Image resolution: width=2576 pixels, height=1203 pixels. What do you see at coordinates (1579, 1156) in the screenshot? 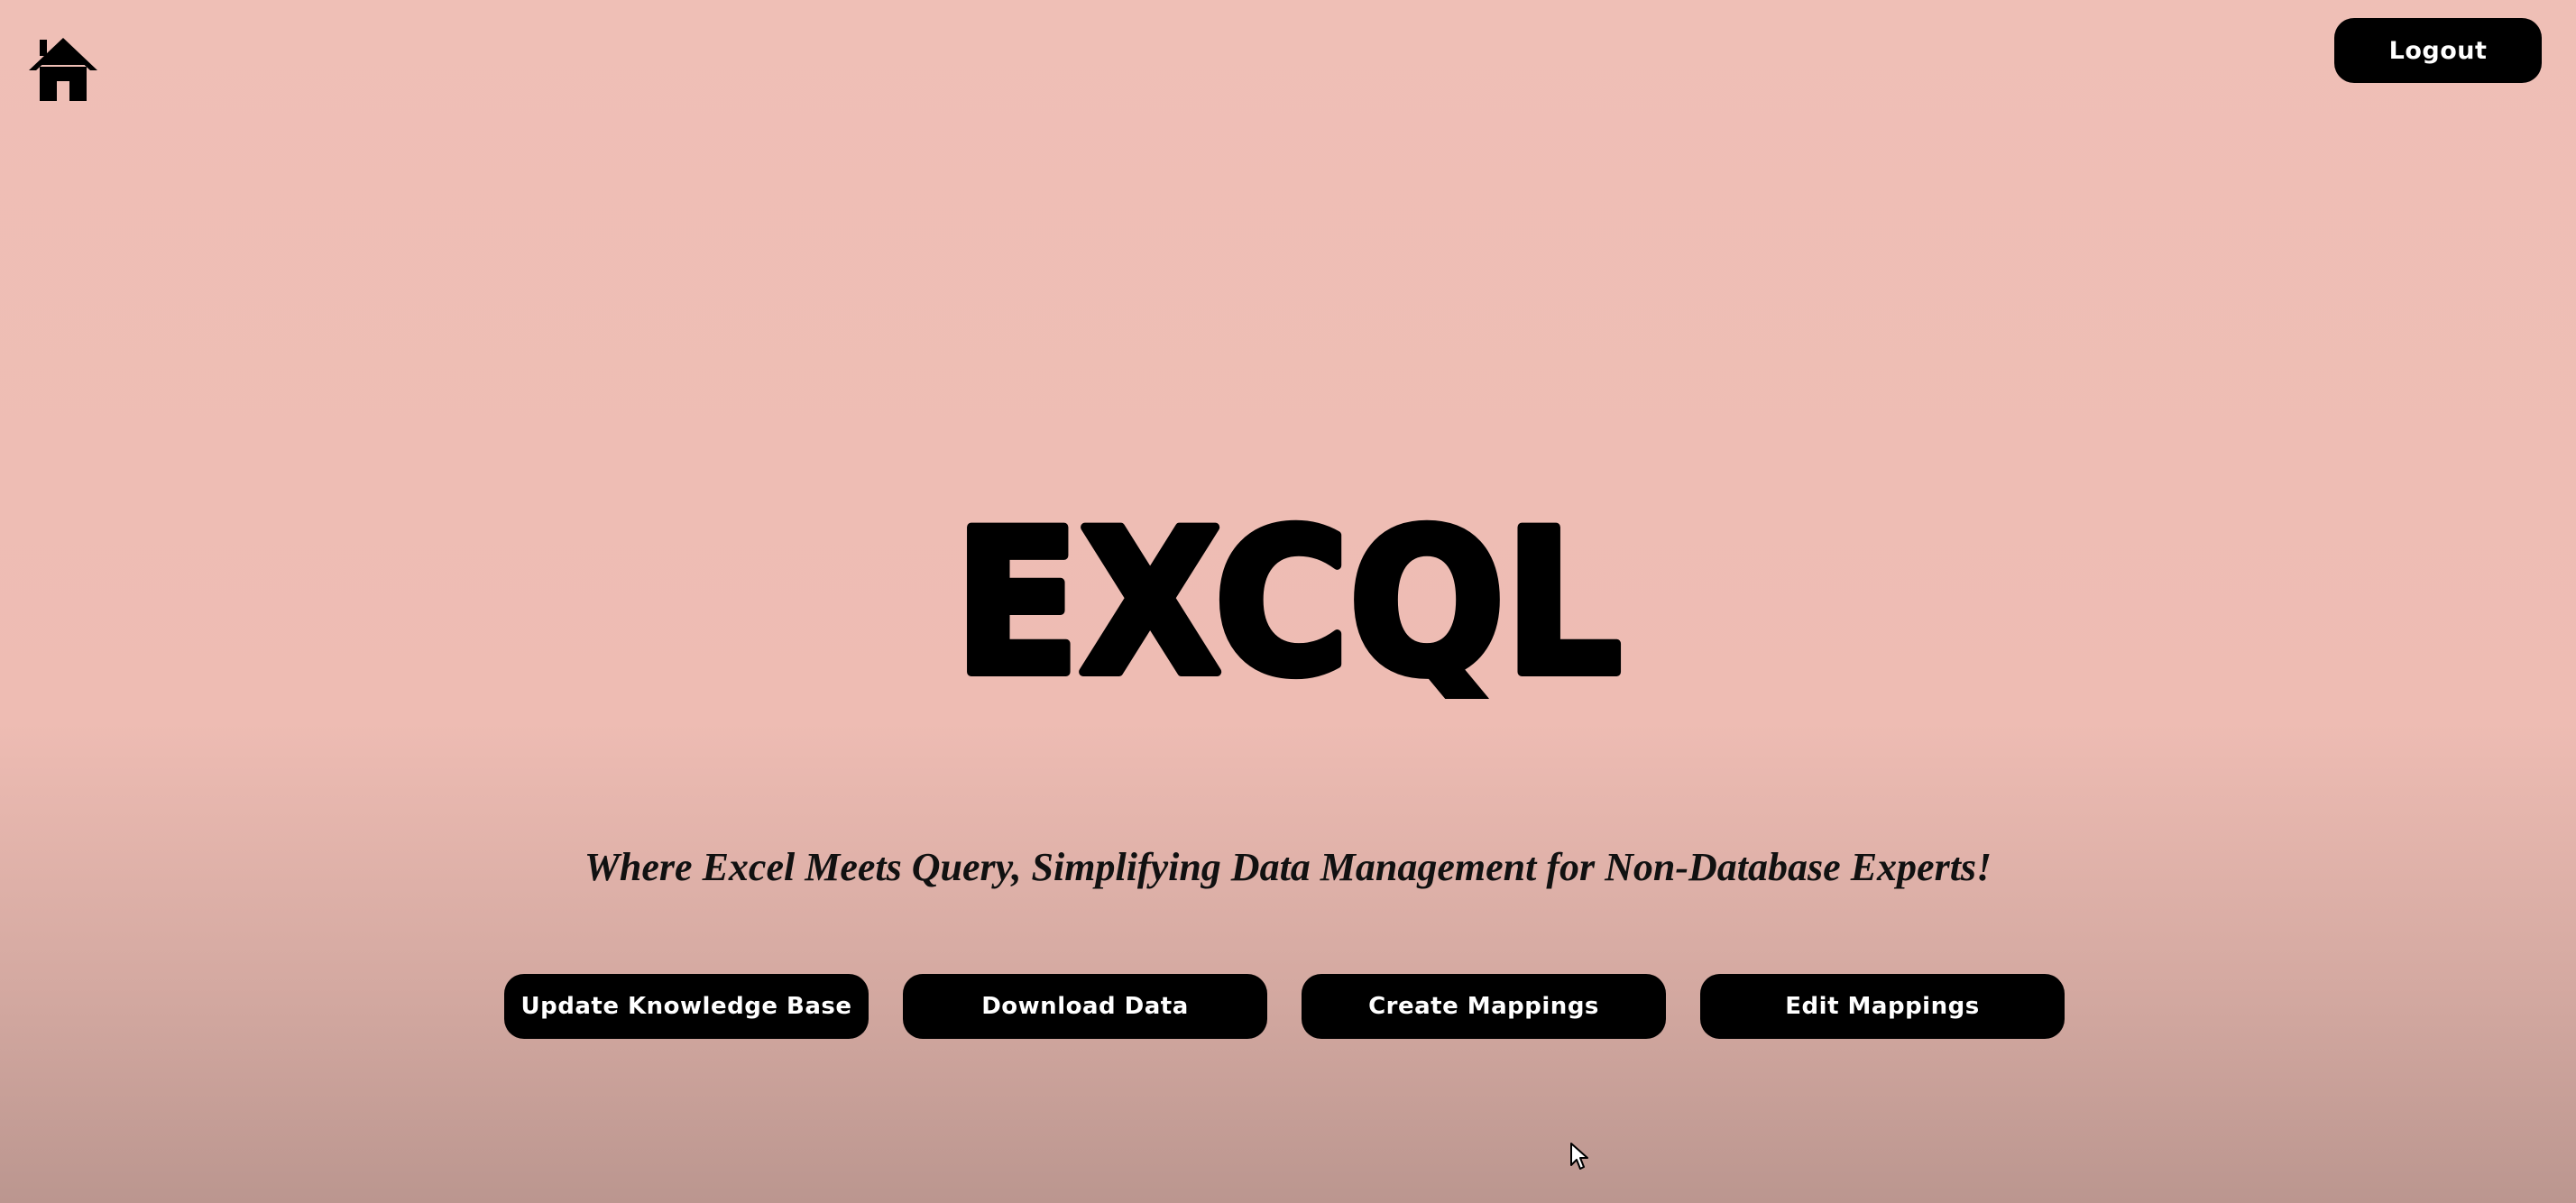
I see `mouse-cursor-icon` at bounding box center [1579, 1156].